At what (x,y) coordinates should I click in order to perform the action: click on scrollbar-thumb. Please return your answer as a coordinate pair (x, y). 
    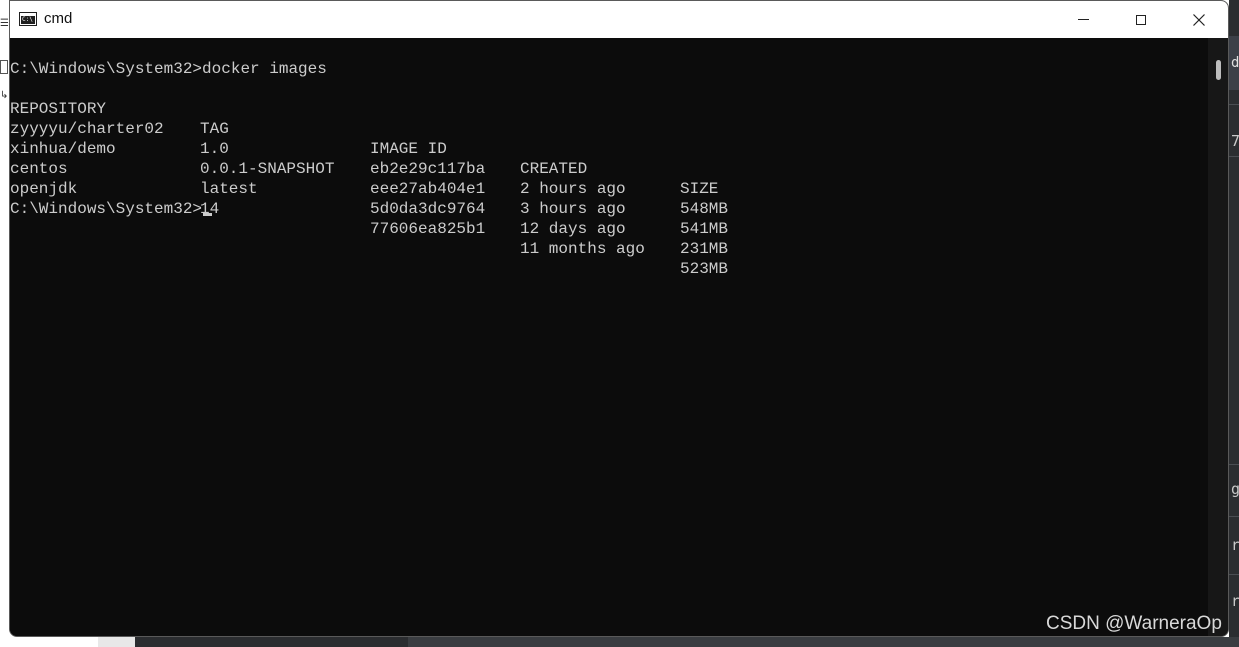
    Looking at the image, I should click on (1218, 70).